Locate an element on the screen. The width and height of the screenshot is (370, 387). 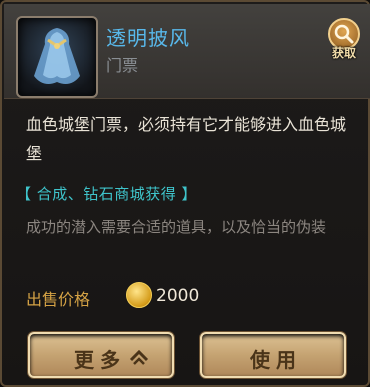
more-button-label: 更多 is located at coordinates (100, 360).